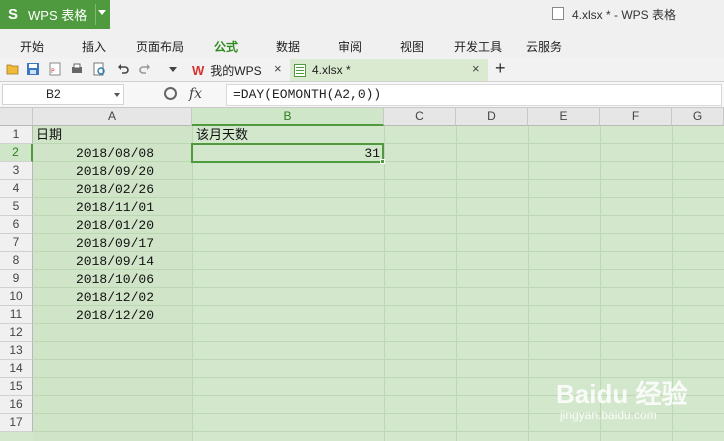 The width and height of the screenshot is (724, 441). I want to click on watermark-url: jingyan.baidu.com, so click(608, 415).